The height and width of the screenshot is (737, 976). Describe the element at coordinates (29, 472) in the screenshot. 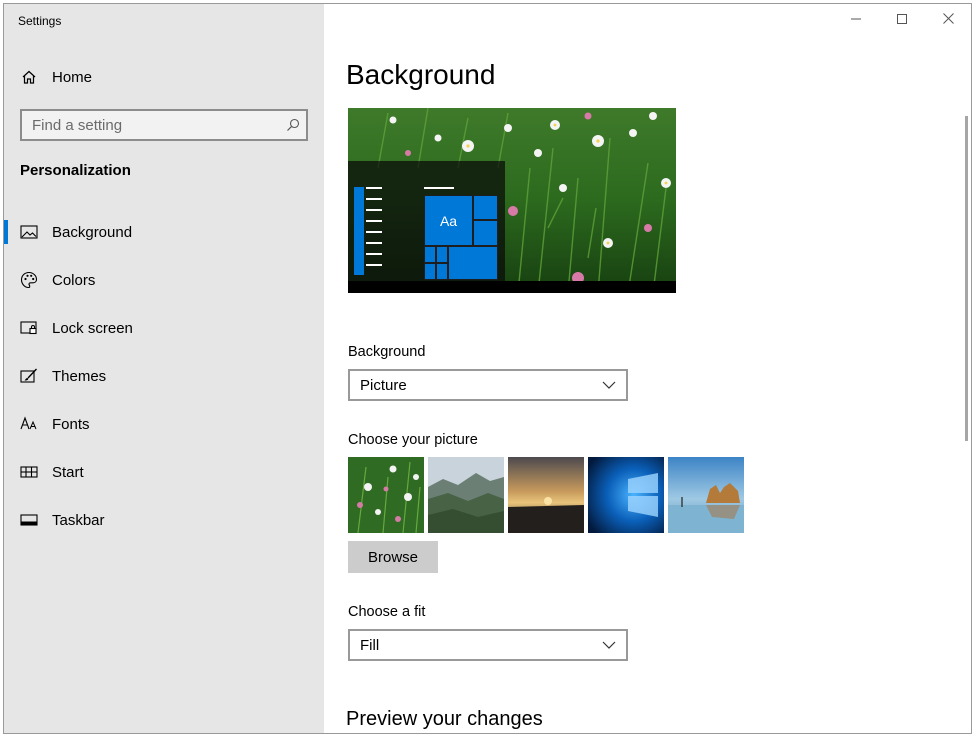

I see `start-grid-icon` at that location.